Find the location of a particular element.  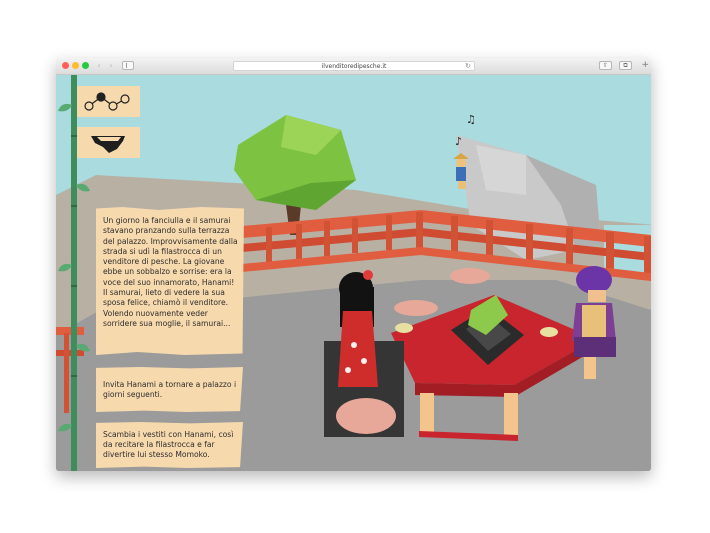

zoom-window-button is located at coordinates (85, 65).